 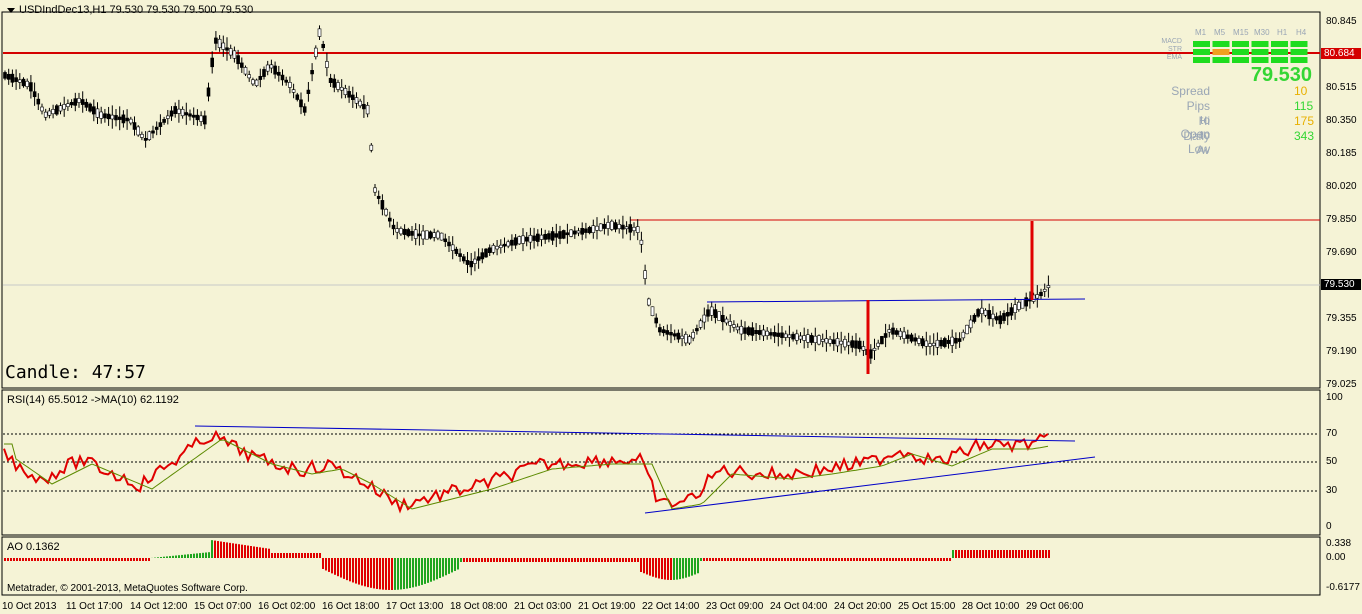 I want to click on rsi-axis-label: 100, so click(x=1334, y=397).